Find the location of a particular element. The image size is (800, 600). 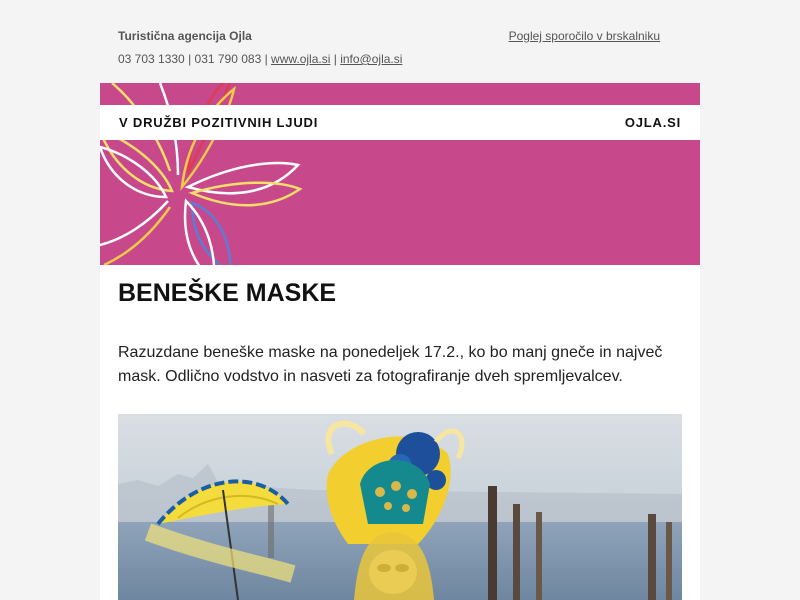

view-in-browser-link: Poglej sporočilo v brskalniku is located at coordinates (584, 36).